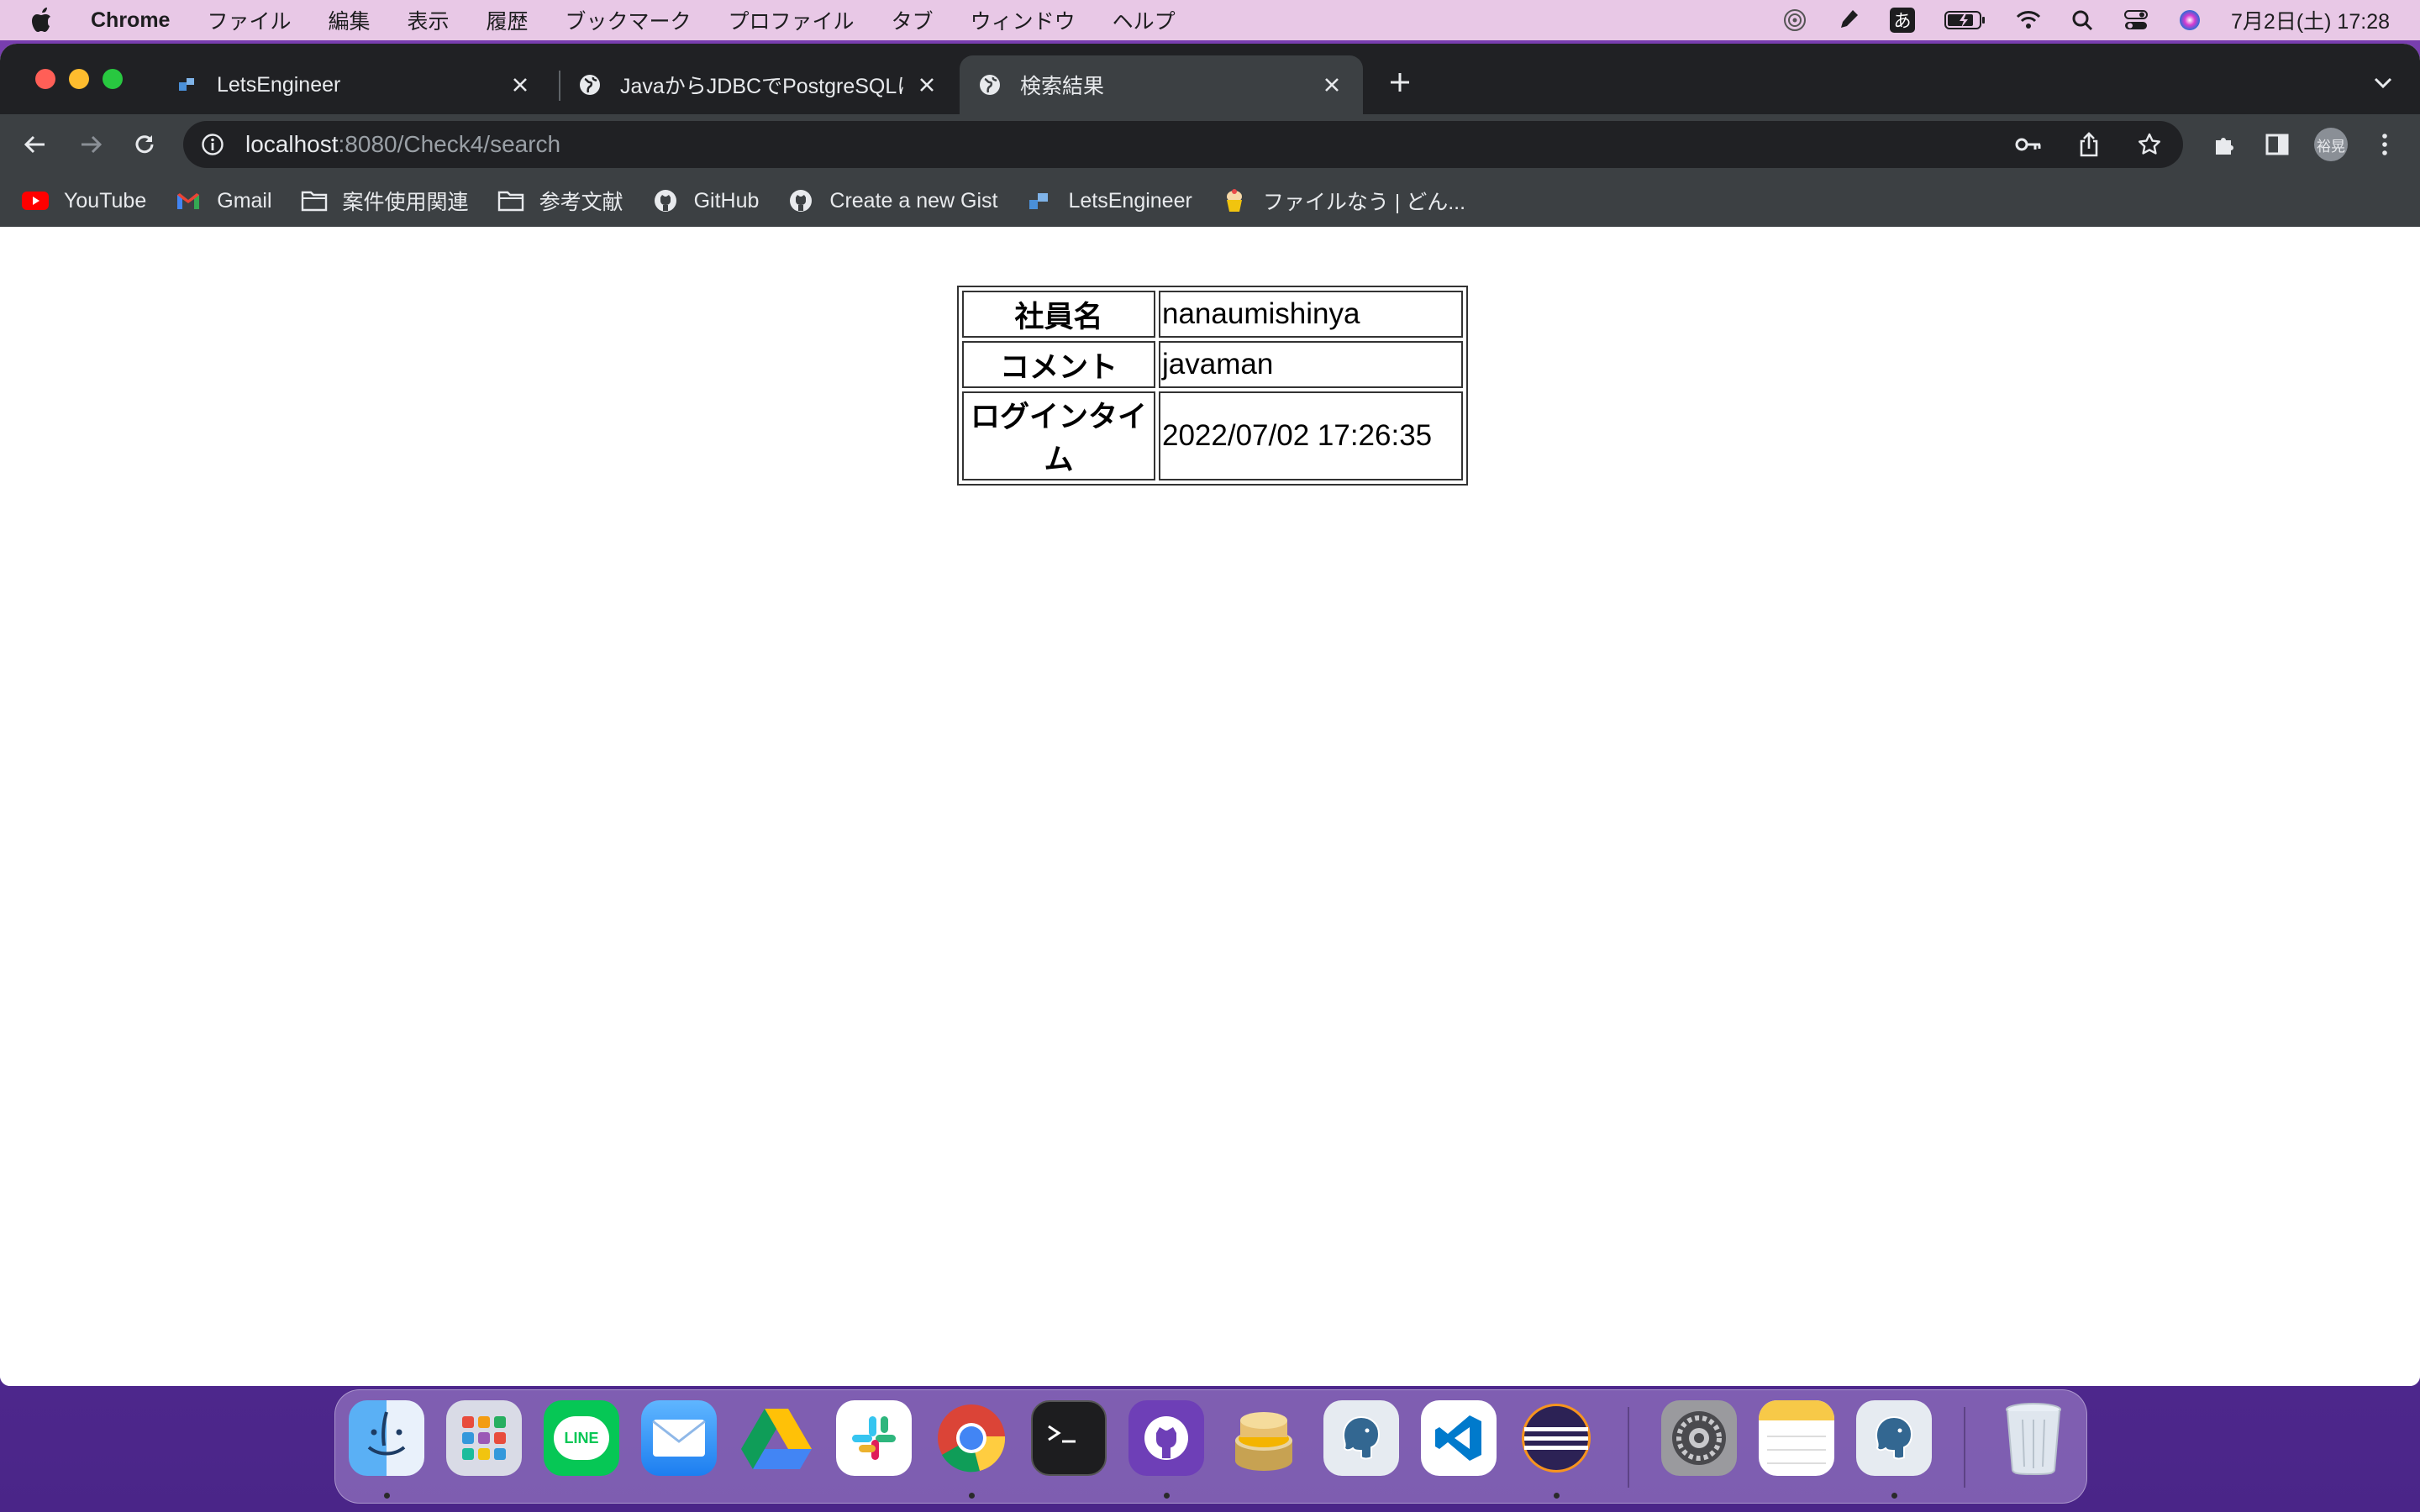 This screenshot has width=2420, height=1512. Describe the element at coordinates (79, 79) in the screenshot. I see `window-minimize-button` at that location.